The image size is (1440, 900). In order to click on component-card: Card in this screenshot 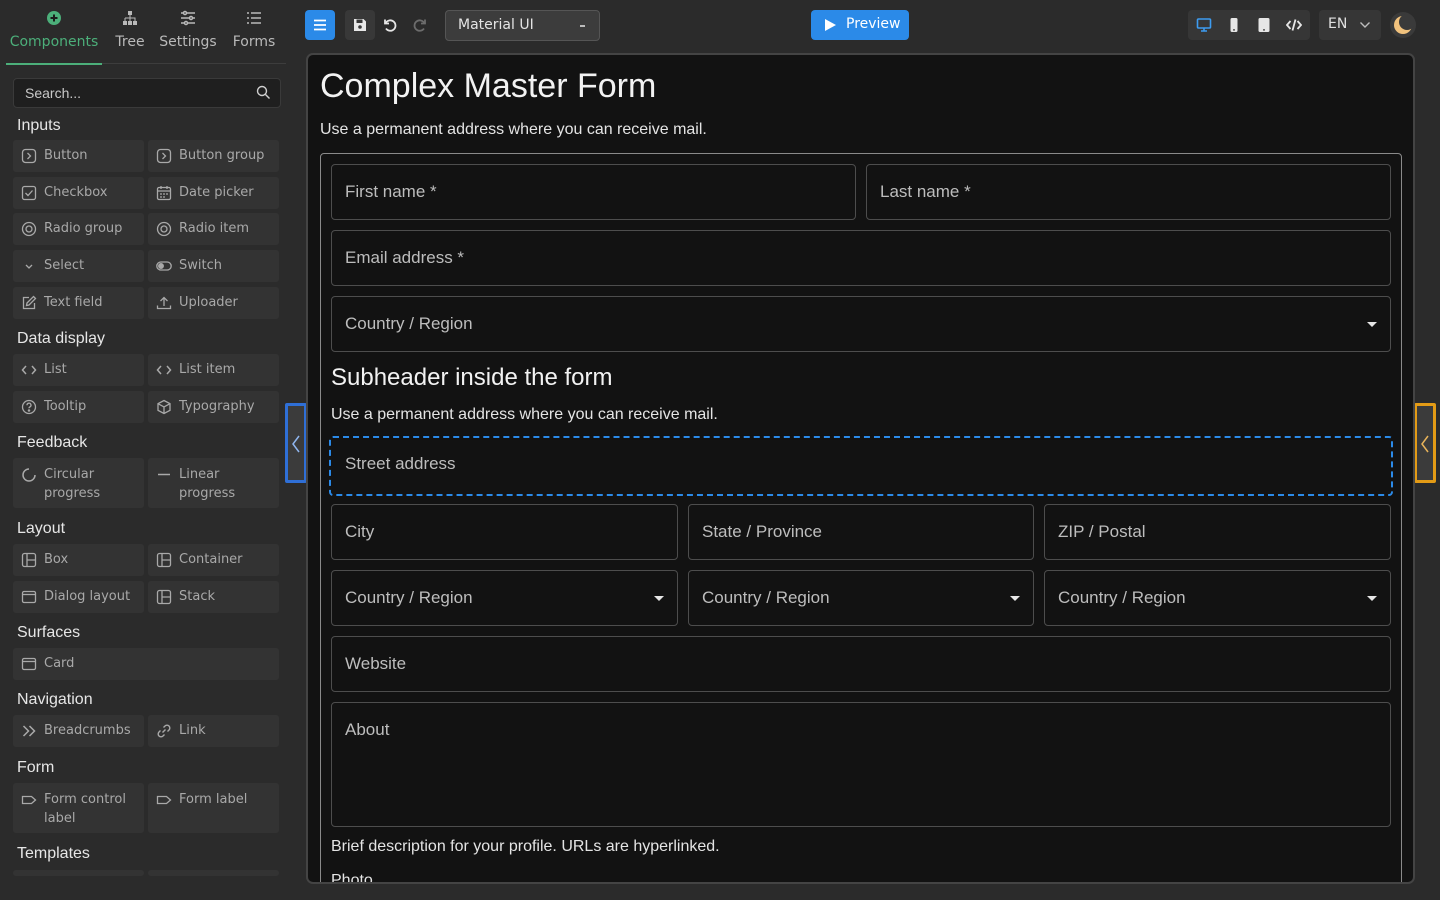, I will do `click(146, 664)`.